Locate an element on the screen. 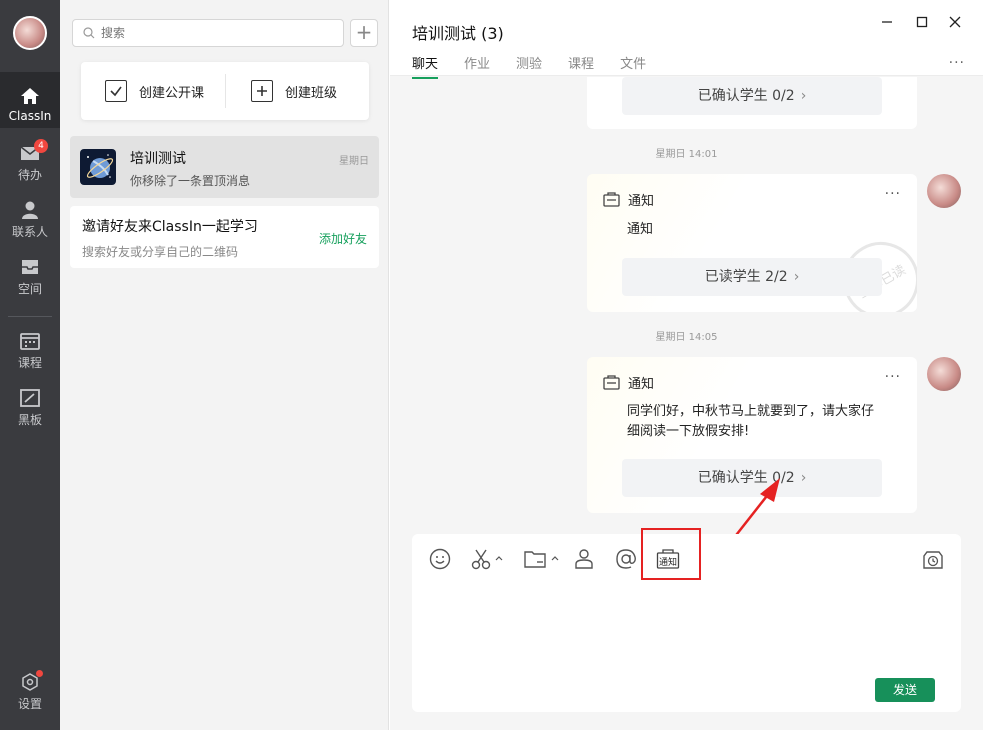 Image resolution: width=983 pixels, height=730 pixels. tab-course: 课程 is located at coordinates (581, 66).